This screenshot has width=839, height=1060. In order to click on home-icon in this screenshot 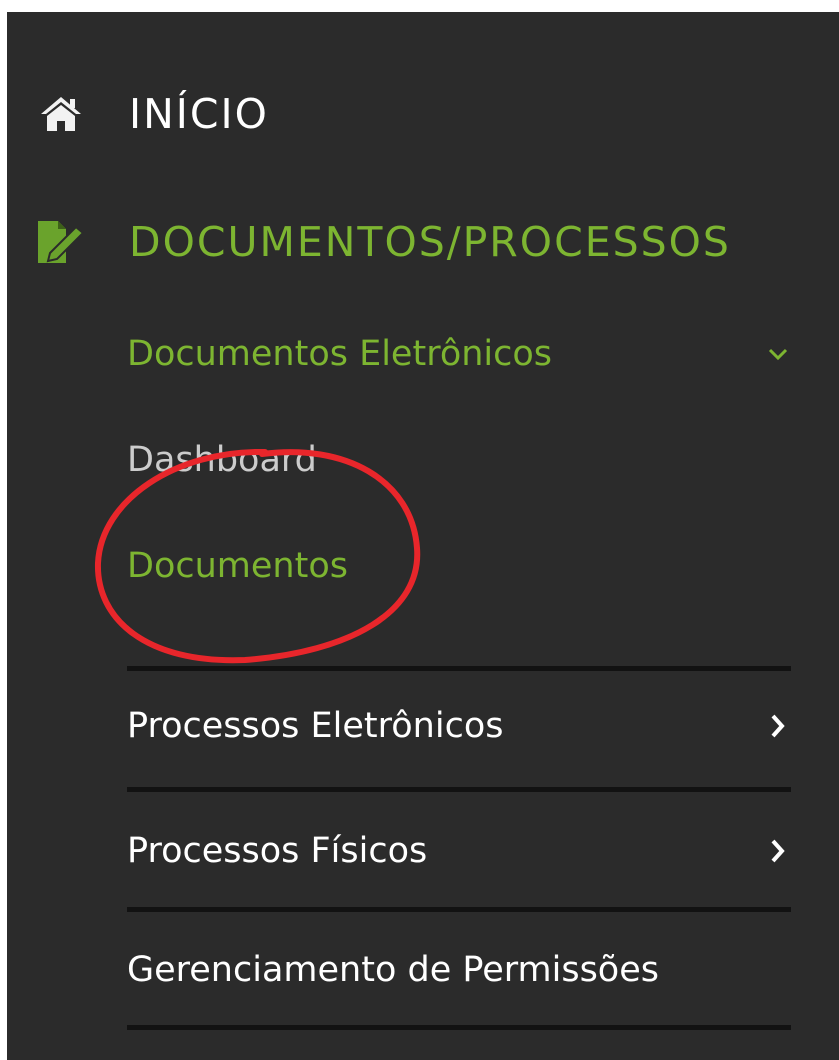, I will do `click(61, 114)`.